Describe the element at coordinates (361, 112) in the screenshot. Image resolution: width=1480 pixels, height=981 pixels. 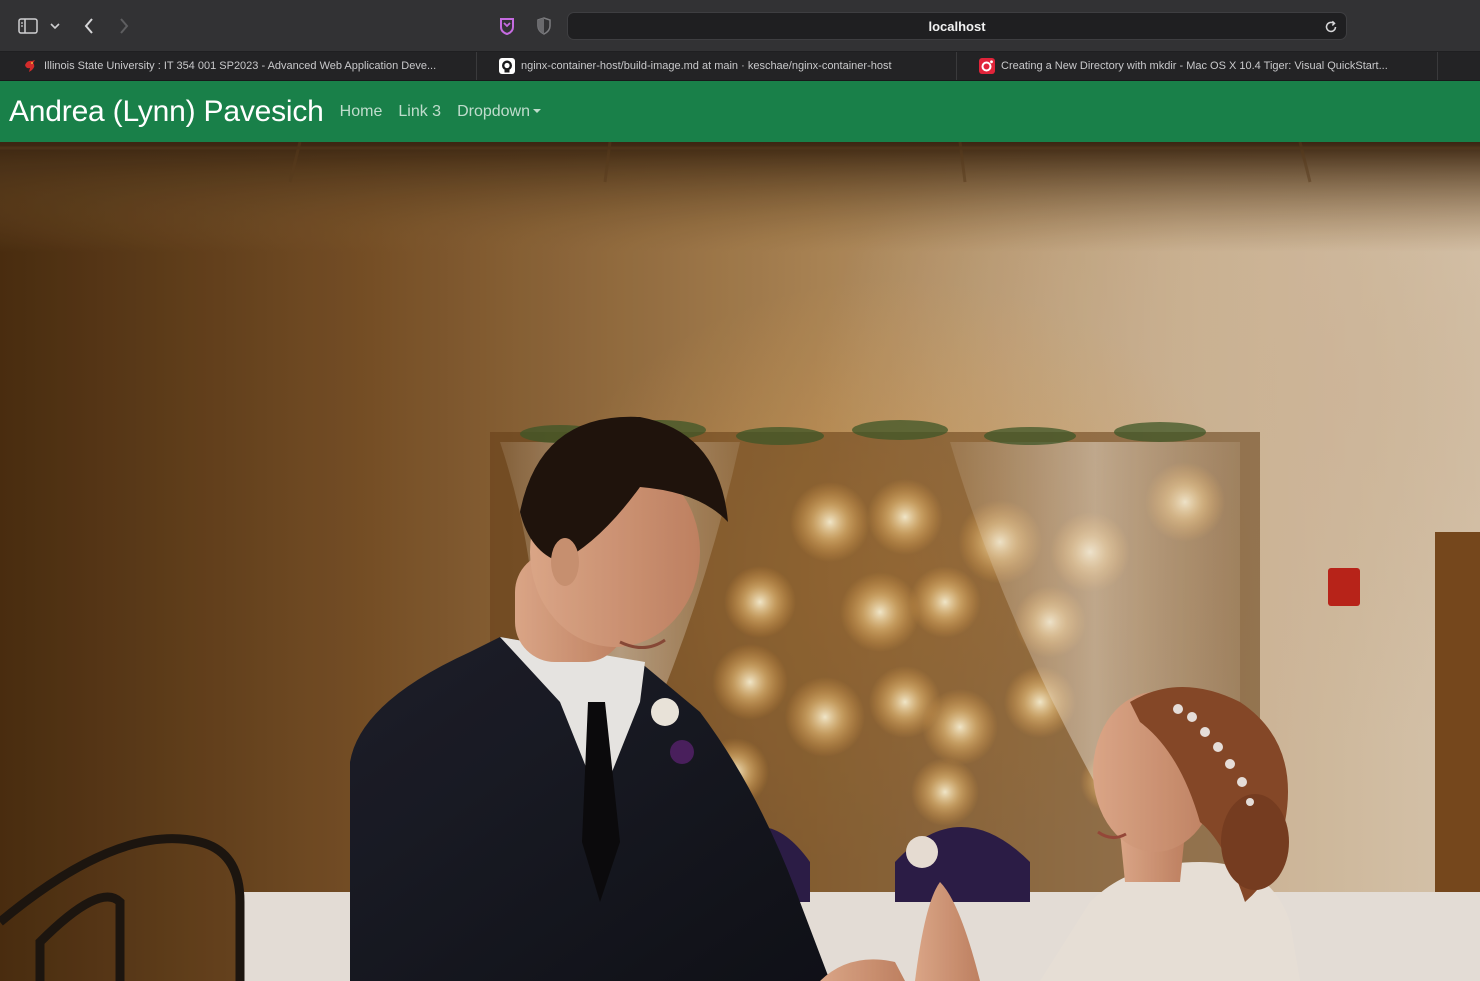
I see `nav-link-home: Home` at that location.